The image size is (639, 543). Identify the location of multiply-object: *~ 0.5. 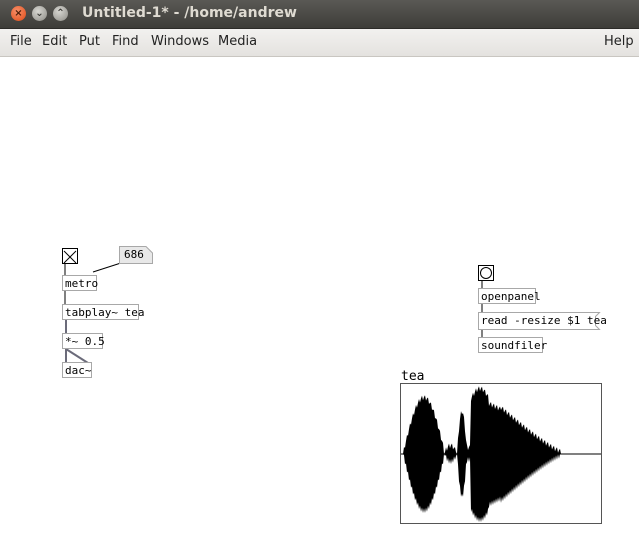
(83, 341).